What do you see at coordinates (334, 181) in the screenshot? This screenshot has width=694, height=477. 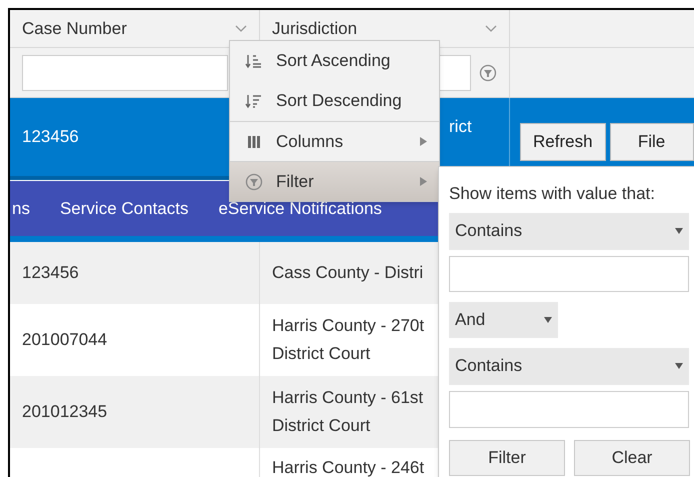 I see `menu-item: Filter` at bounding box center [334, 181].